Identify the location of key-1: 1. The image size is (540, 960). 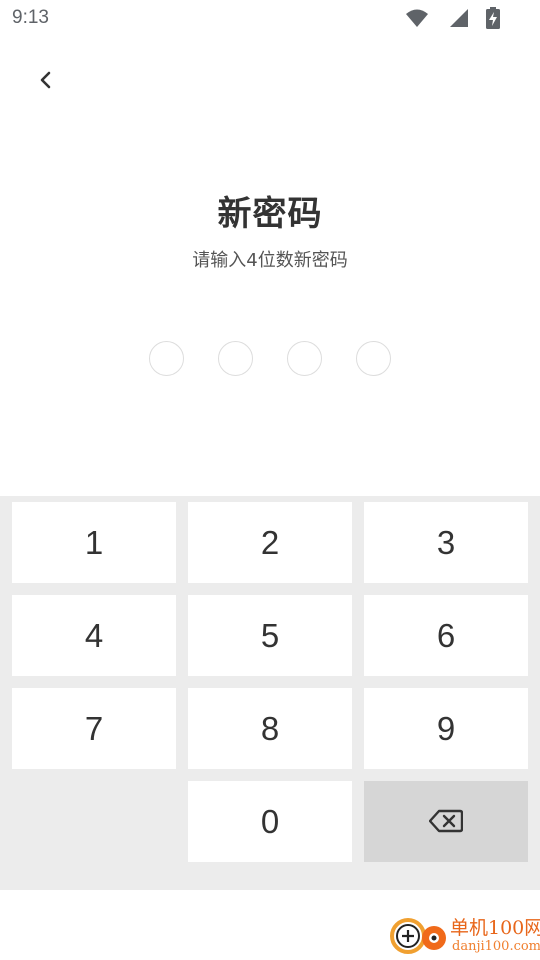
(94, 542).